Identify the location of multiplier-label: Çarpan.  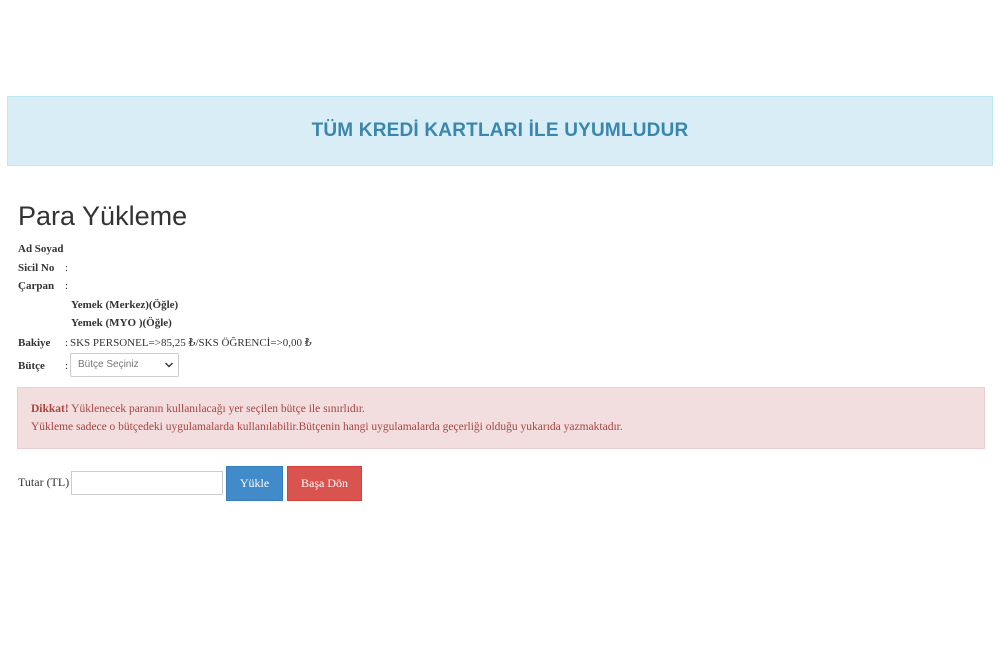
(36, 286).